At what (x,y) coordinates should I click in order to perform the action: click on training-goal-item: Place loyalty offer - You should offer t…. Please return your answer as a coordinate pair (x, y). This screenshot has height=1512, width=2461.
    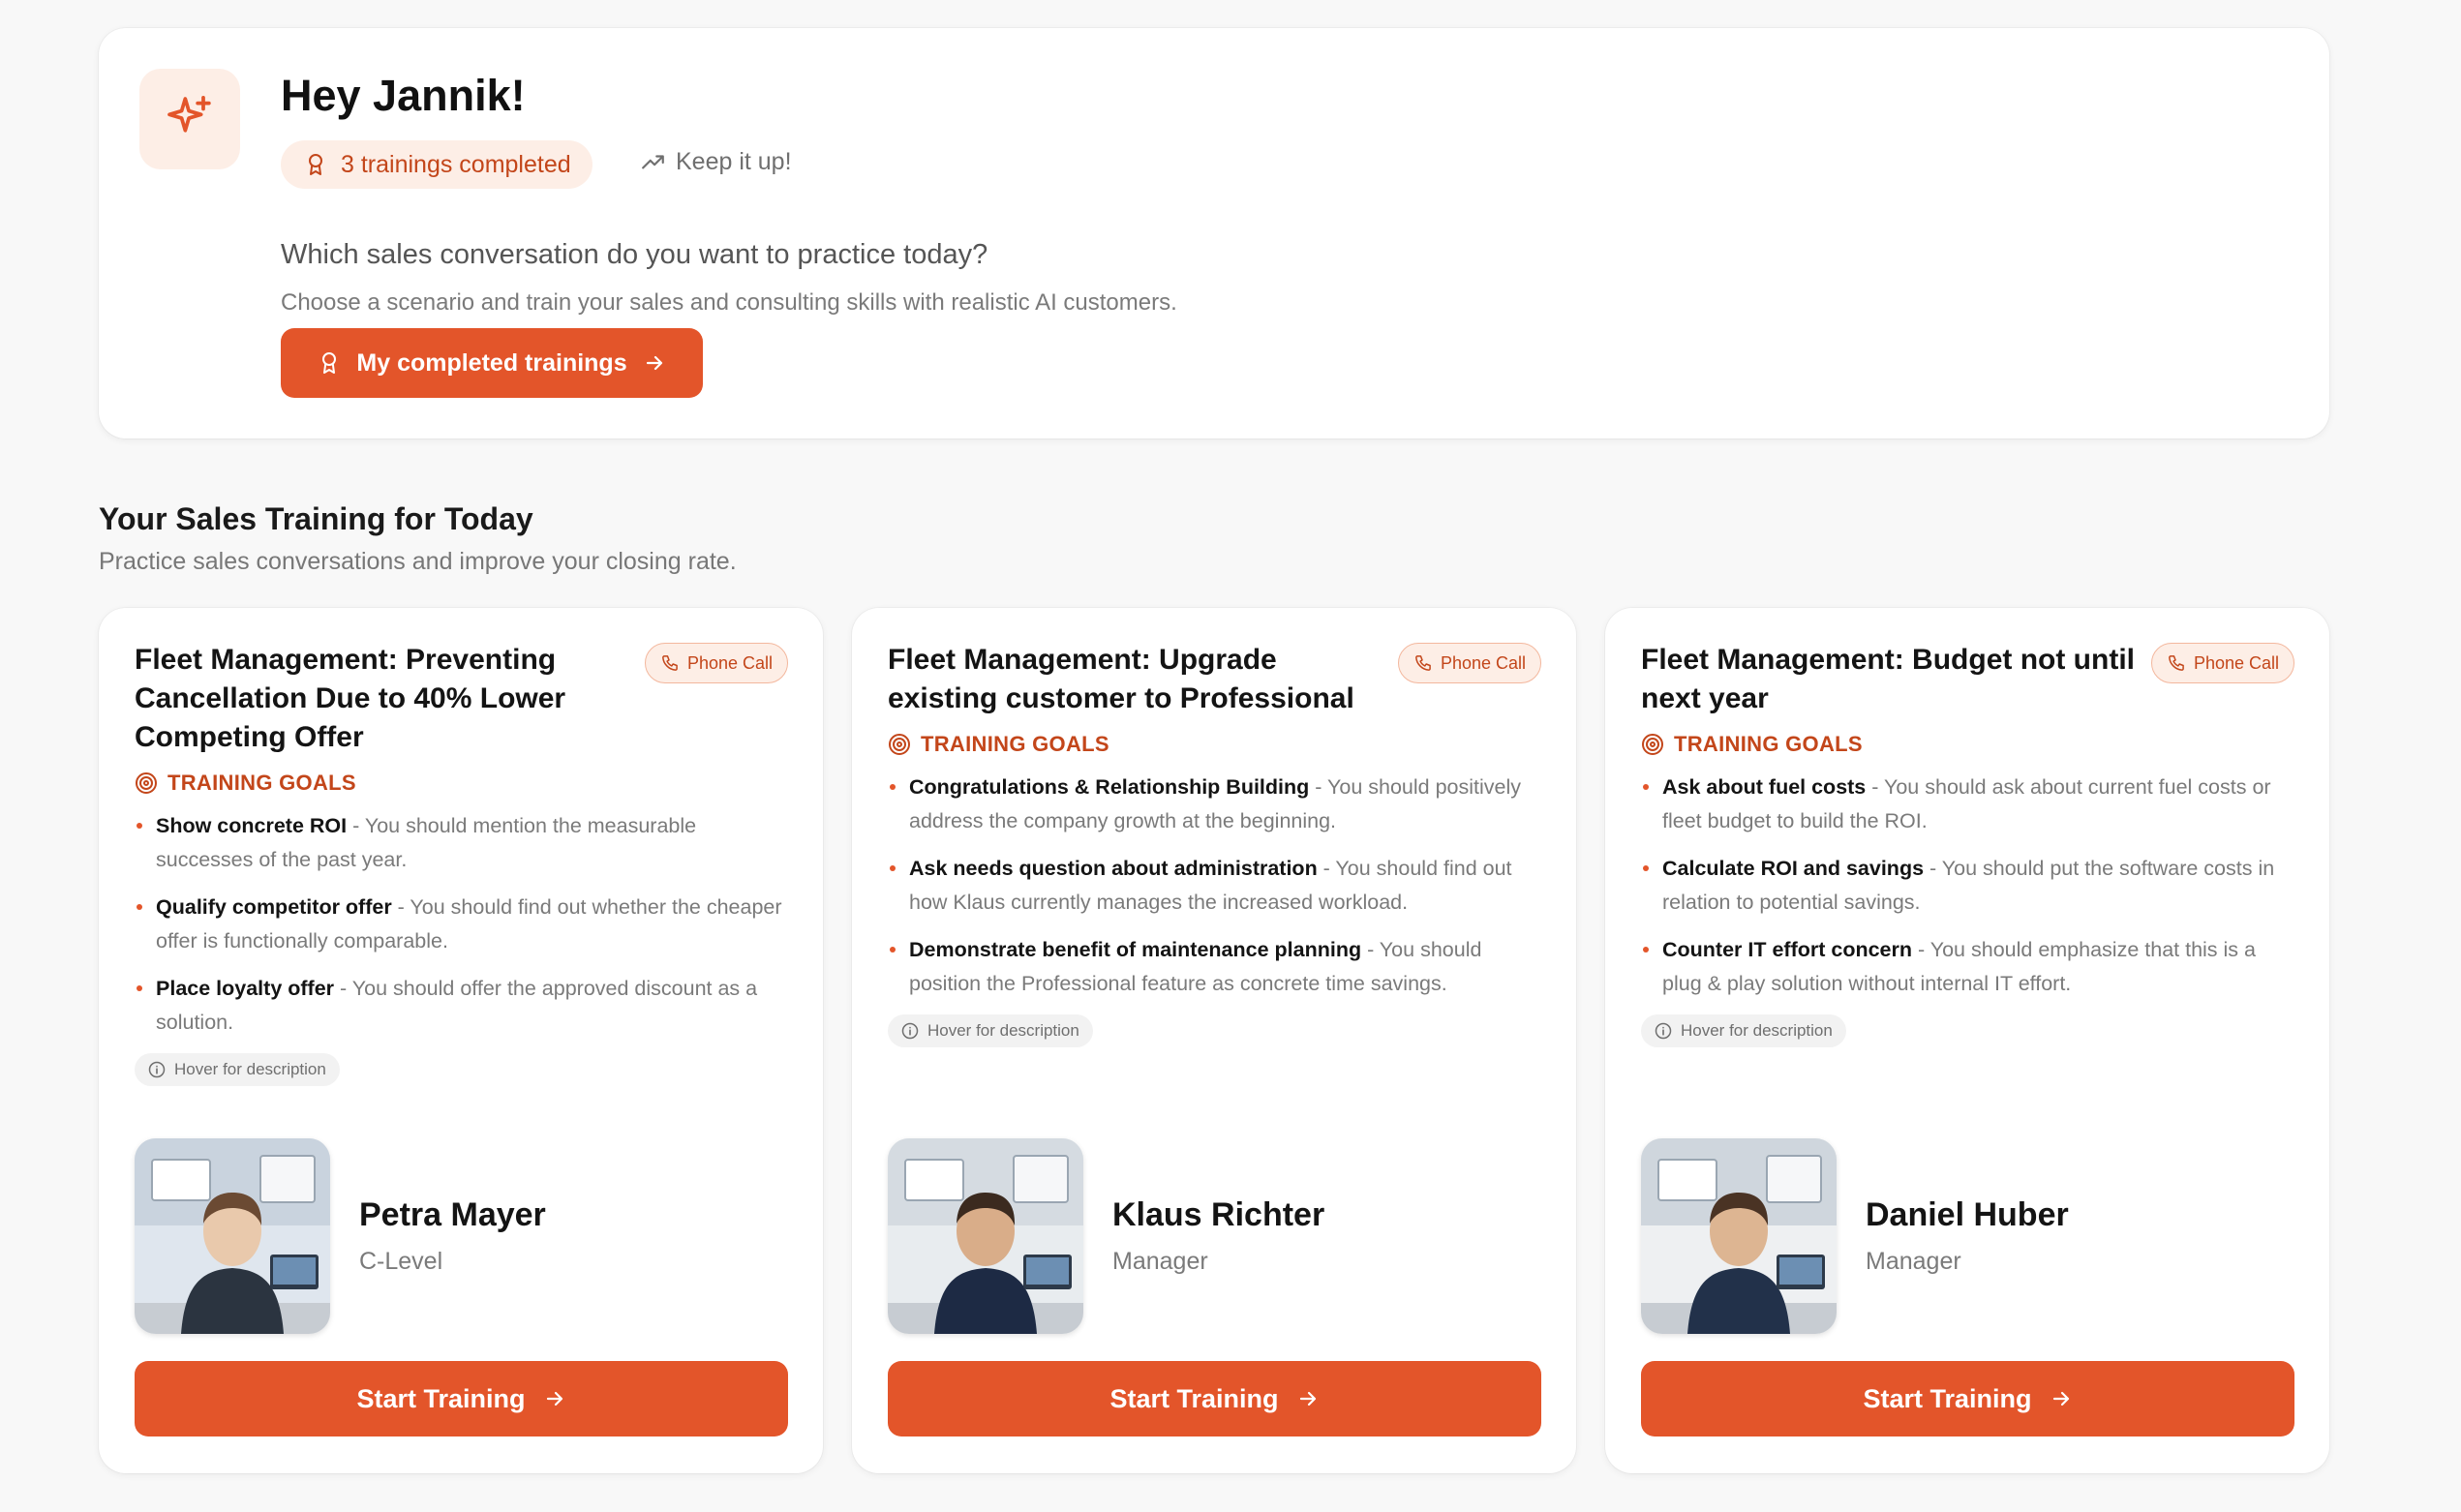
    Looking at the image, I should click on (461, 1006).